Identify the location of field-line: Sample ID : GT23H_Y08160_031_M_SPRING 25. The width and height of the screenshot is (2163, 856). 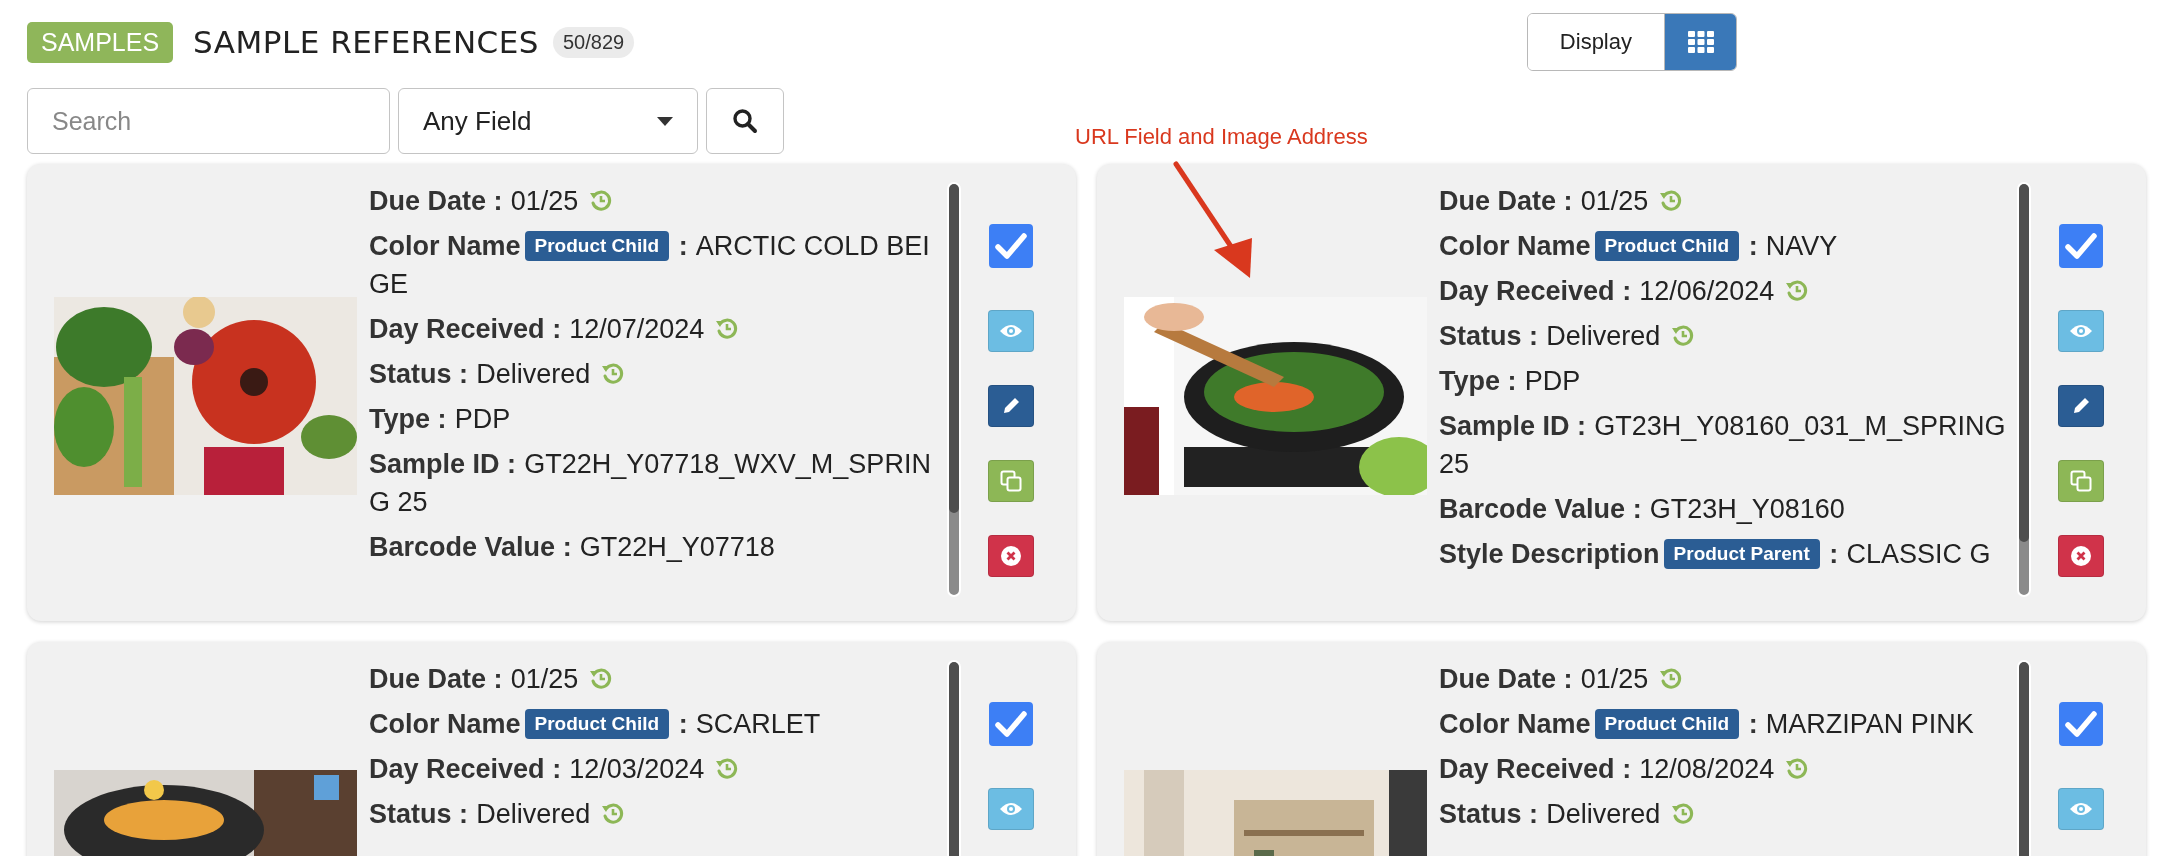
(1723, 445).